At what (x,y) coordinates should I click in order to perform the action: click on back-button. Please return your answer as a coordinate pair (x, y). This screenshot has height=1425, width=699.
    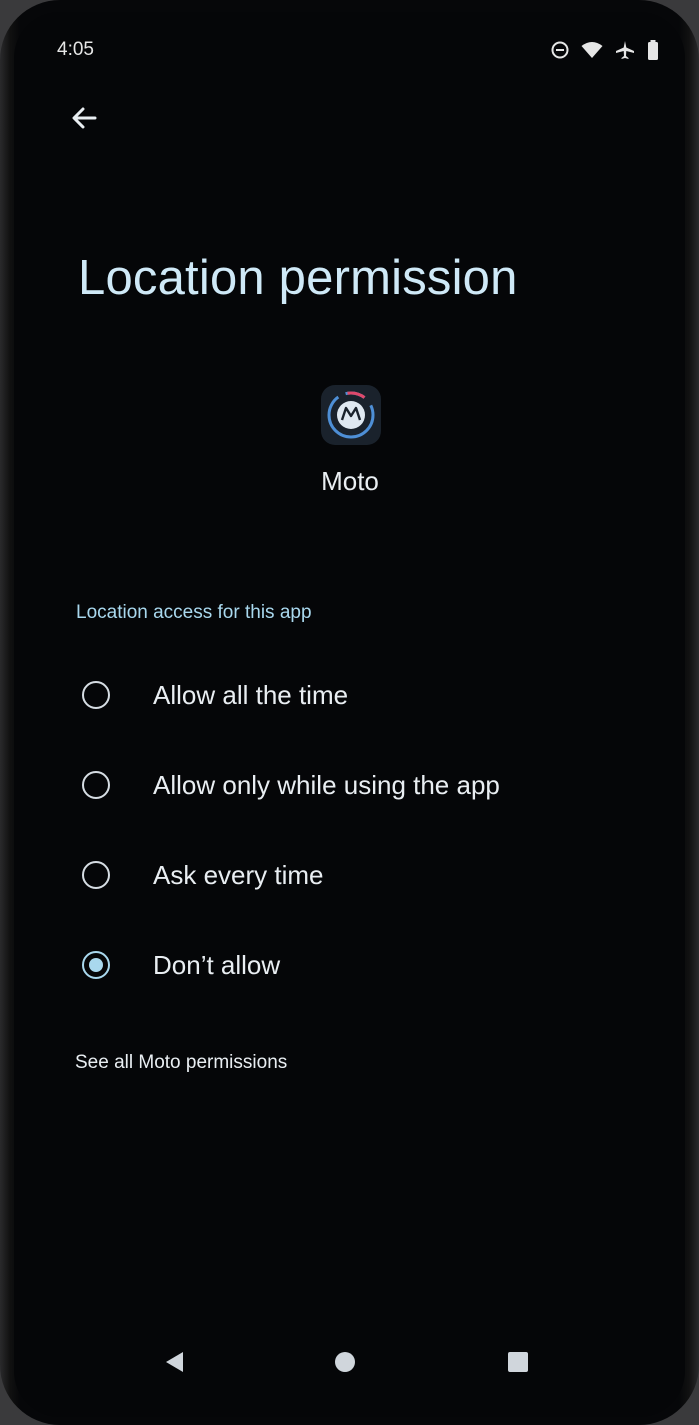
    Looking at the image, I should click on (84, 120).